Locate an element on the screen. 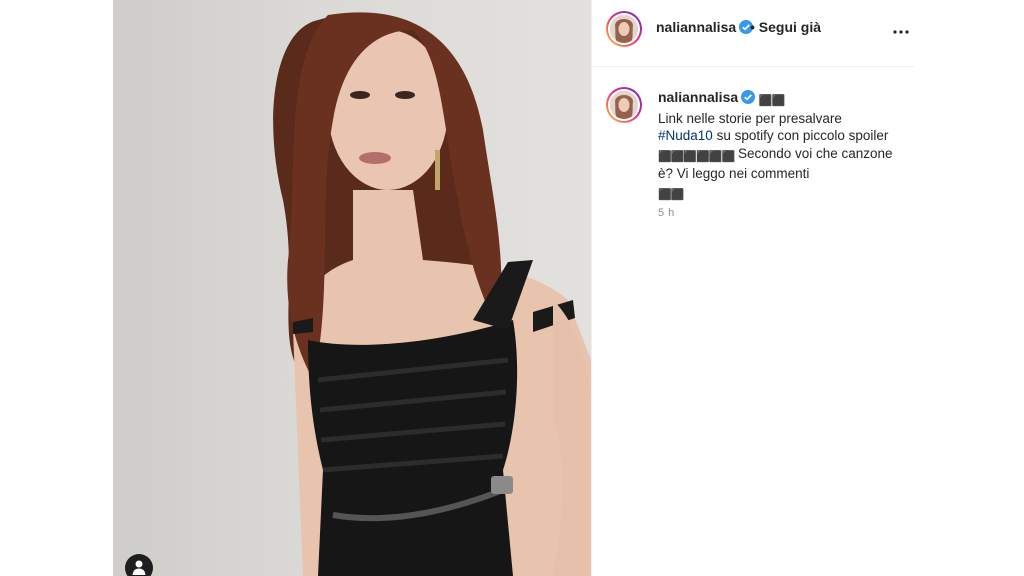 The image size is (1024, 576). hashtag-link: #Nuda10 is located at coordinates (685, 135).